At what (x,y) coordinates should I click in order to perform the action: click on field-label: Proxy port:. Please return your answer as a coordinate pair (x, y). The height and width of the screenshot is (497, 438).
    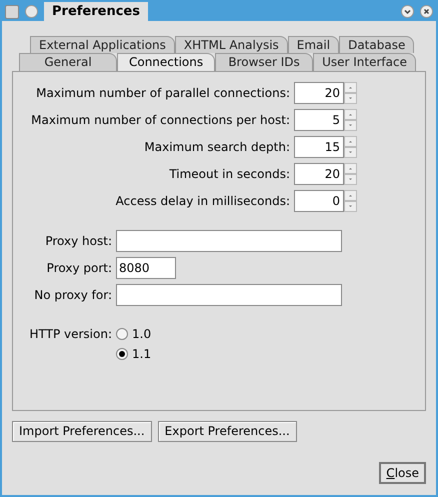
    Looking at the image, I should click on (79, 268).